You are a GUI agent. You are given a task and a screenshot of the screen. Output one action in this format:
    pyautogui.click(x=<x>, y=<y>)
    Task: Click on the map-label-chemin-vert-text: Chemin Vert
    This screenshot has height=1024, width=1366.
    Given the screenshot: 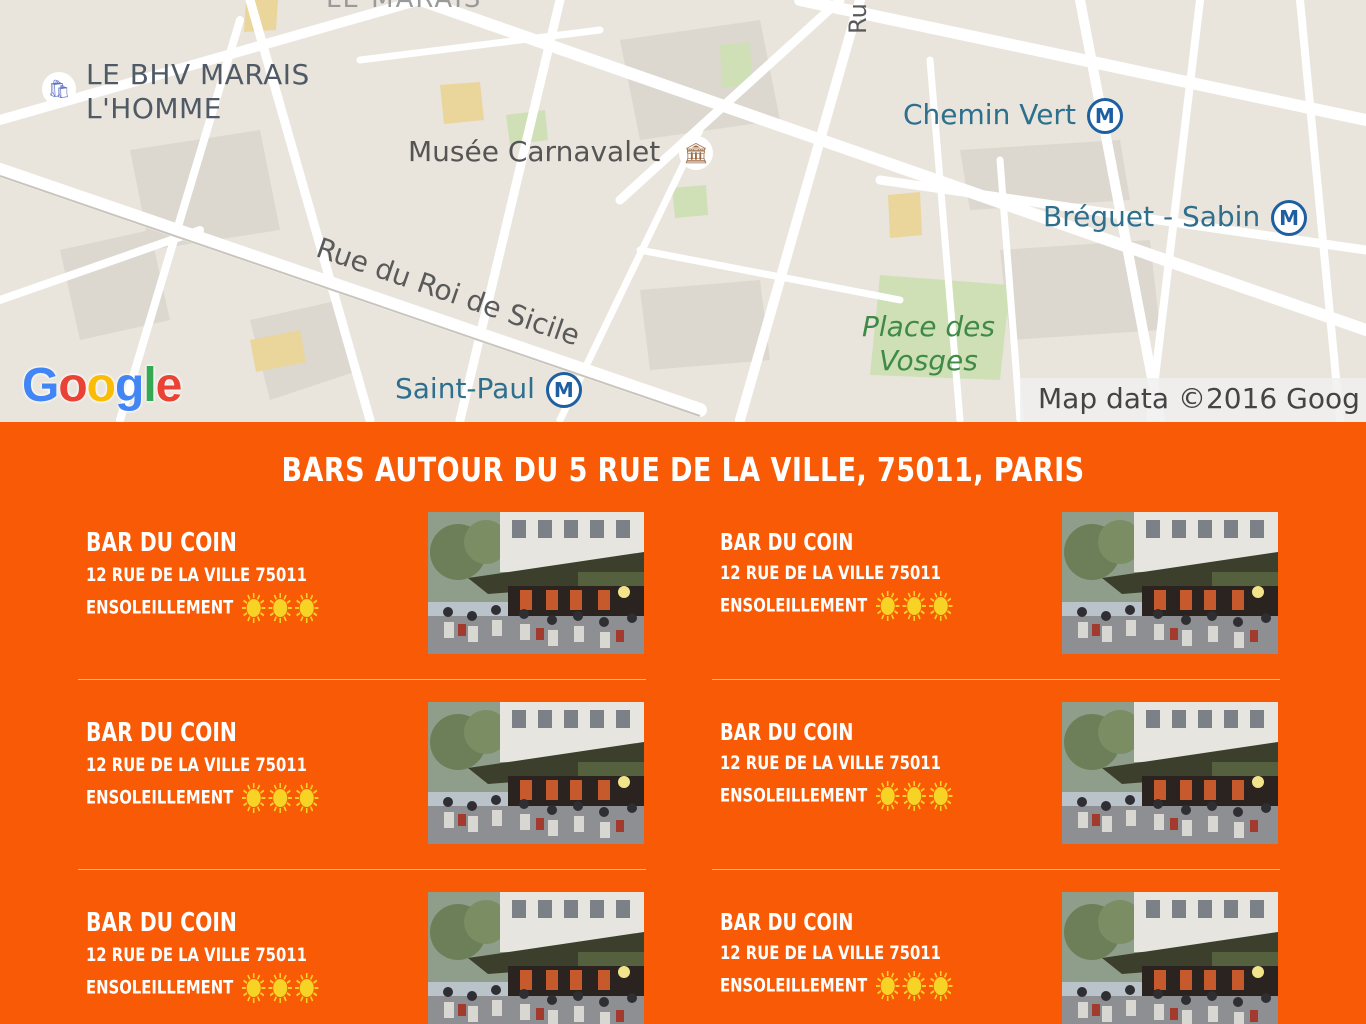 What is the action you would take?
    pyautogui.click(x=989, y=114)
    